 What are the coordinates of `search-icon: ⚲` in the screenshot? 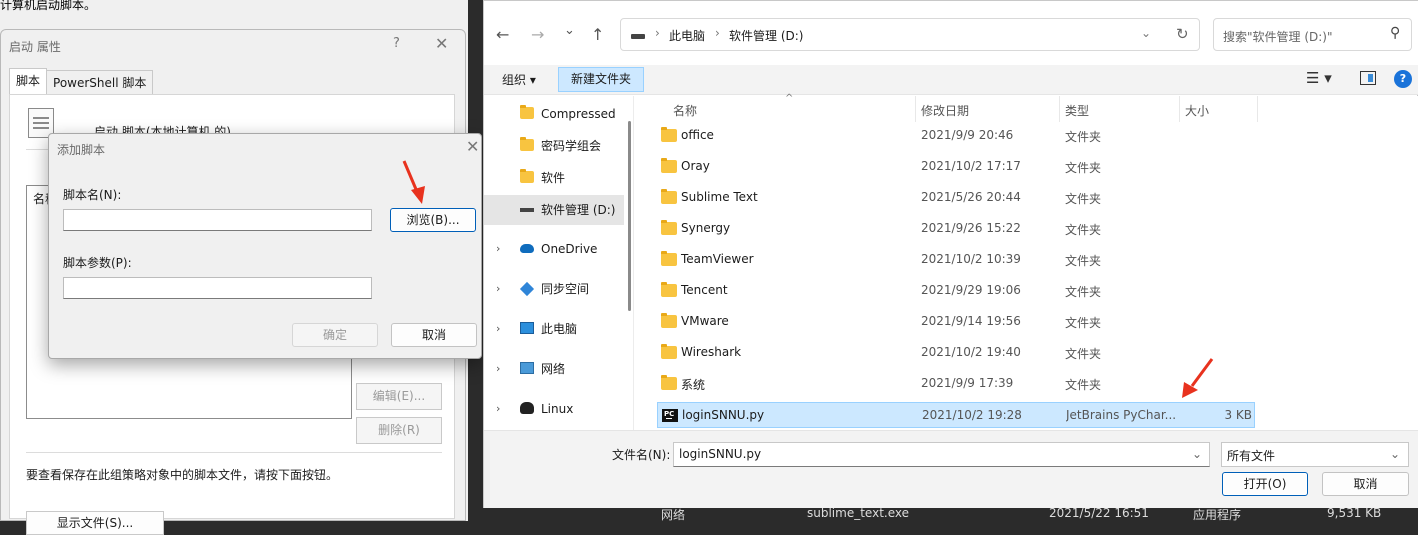 It's located at (1395, 33).